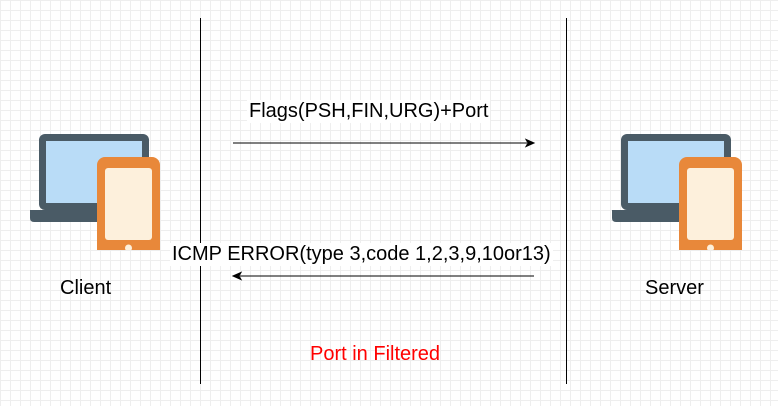 The image size is (778, 406). What do you see at coordinates (382, 276) in the screenshot?
I see `response-arrow` at bounding box center [382, 276].